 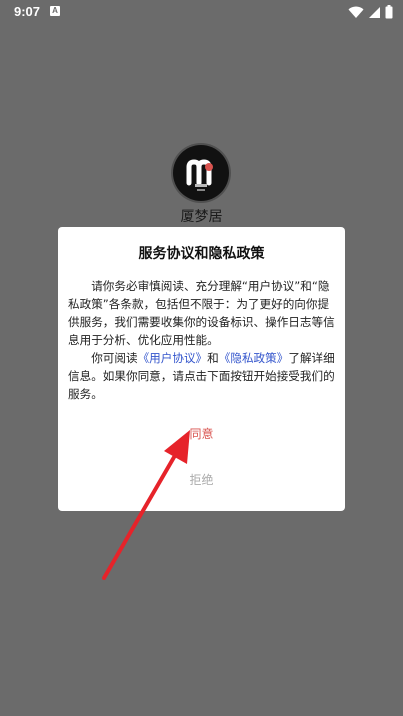 What do you see at coordinates (213, 358) in the screenshot?
I see `paragraph-2-and: 和` at bounding box center [213, 358].